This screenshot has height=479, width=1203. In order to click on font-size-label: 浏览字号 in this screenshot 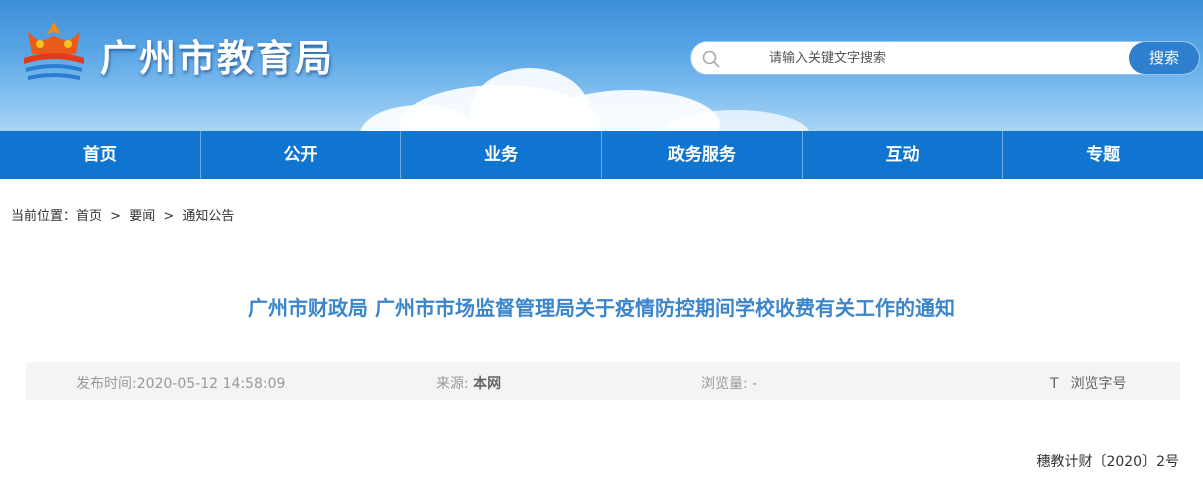, I will do `click(1098, 384)`.